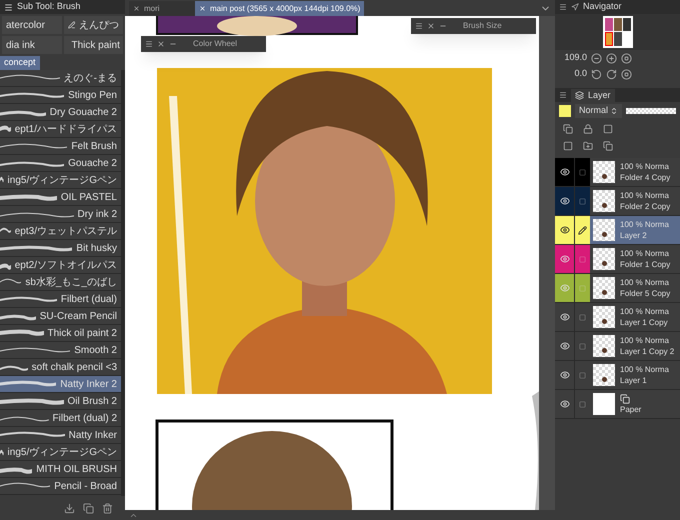 This screenshot has height=520, width=680. Describe the element at coordinates (611, 58) in the screenshot. I see `zoom-in-icon` at that location.